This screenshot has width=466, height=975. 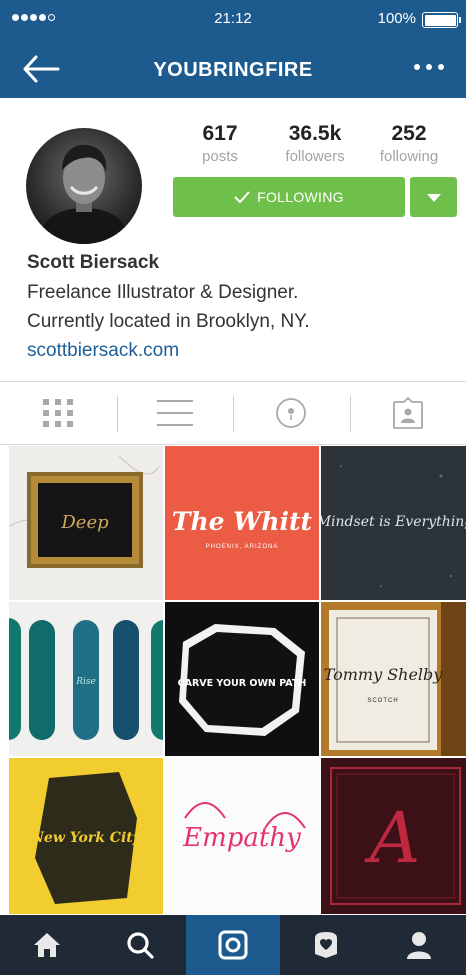 I want to click on photo-tile-deep: Deep, so click(x=86, y=523).